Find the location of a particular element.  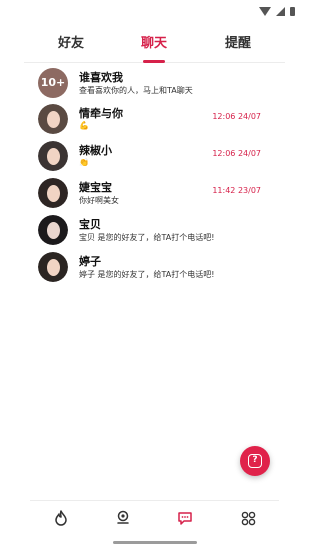

chat-name: 辣椒小 is located at coordinates (95, 150).